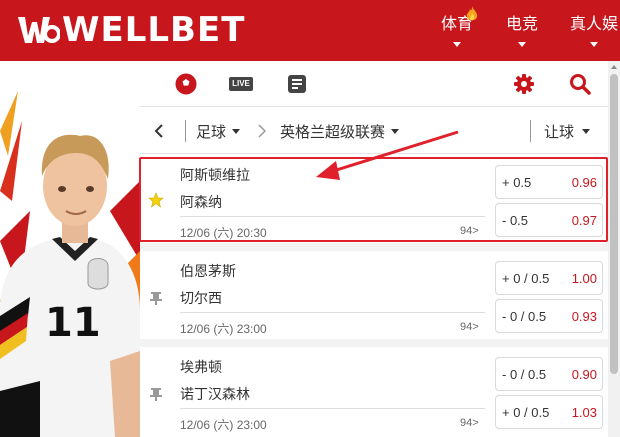 The image size is (620, 437). Describe the element at coordinates (614, 67) in the screenshot. I see `scroll-up-arrow-icon` at that location.